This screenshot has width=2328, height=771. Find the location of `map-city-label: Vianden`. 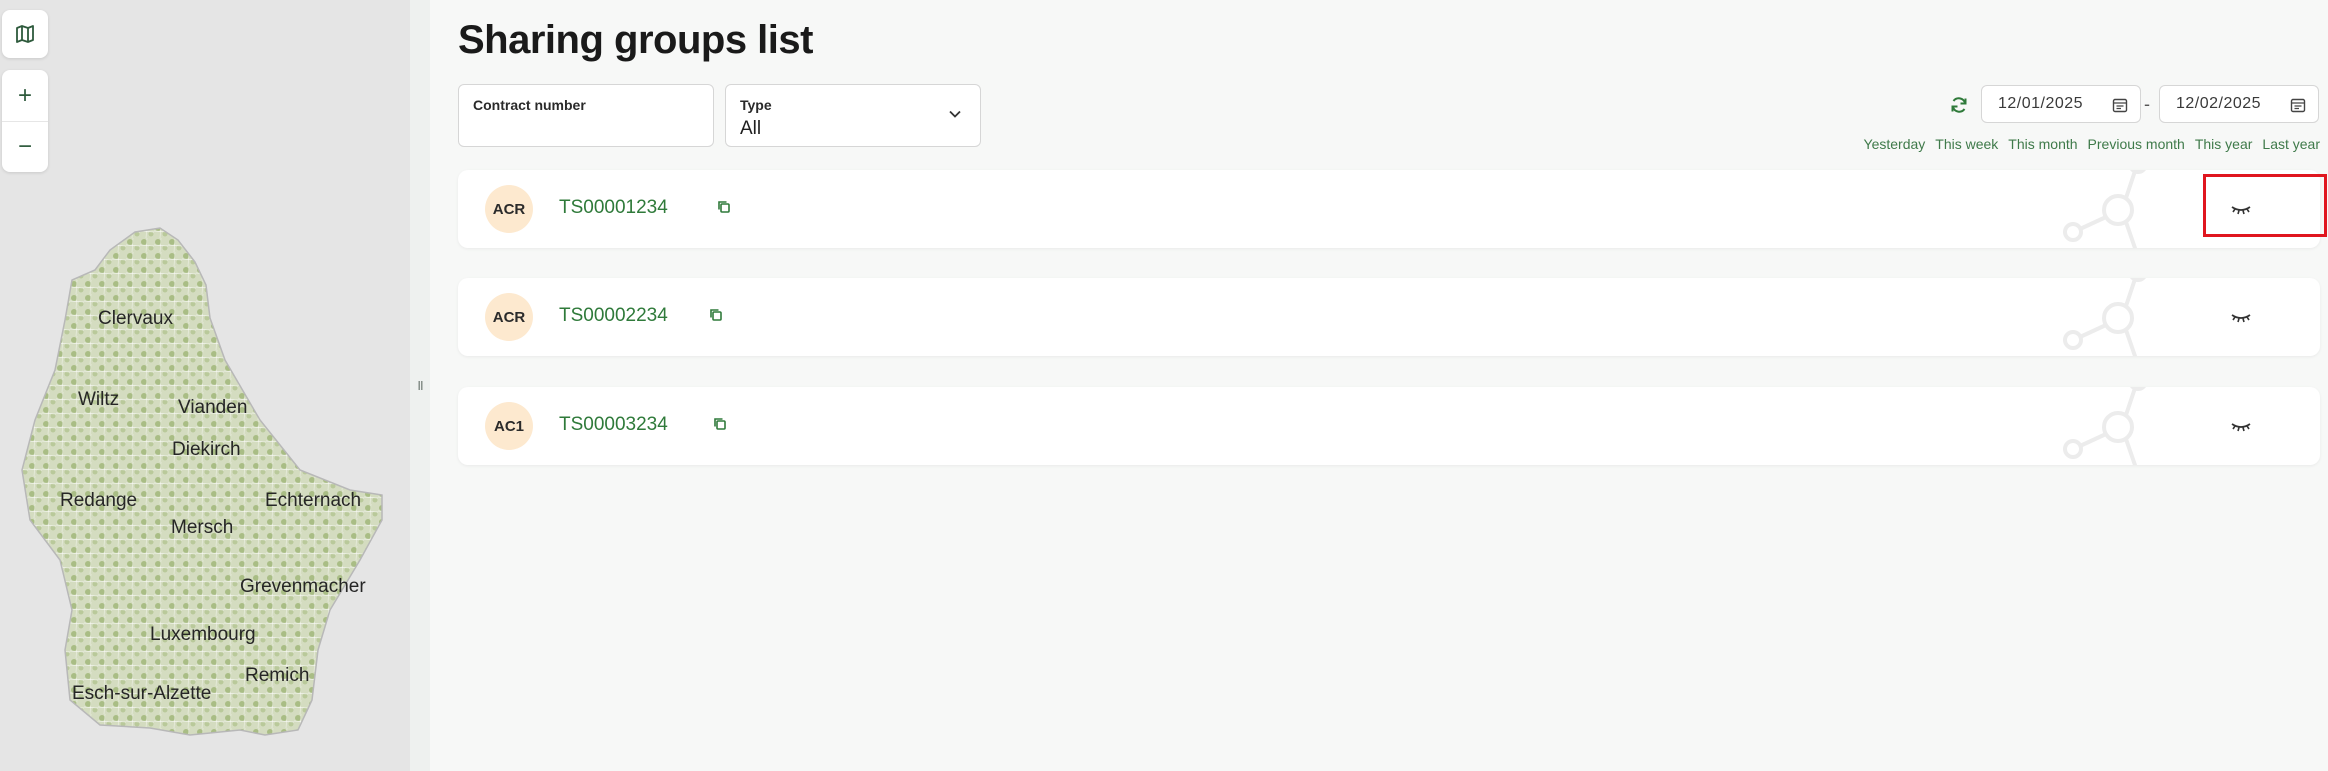

map-city-label: Vianden is located at coordinates (212, 407).